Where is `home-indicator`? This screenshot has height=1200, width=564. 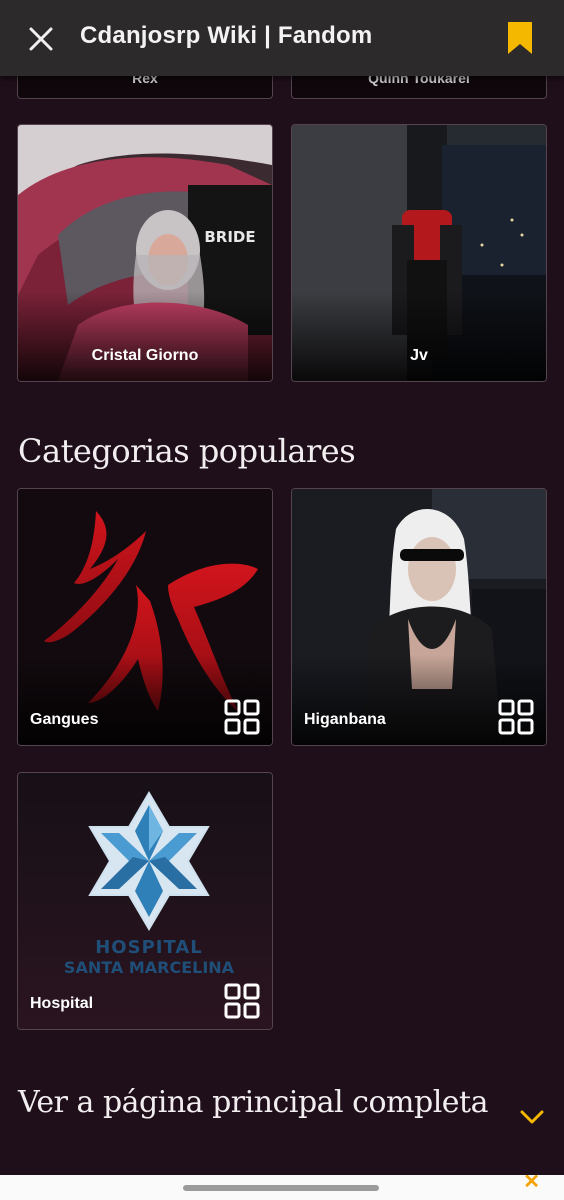 home-indicator is located at coordinates (281, 1188).